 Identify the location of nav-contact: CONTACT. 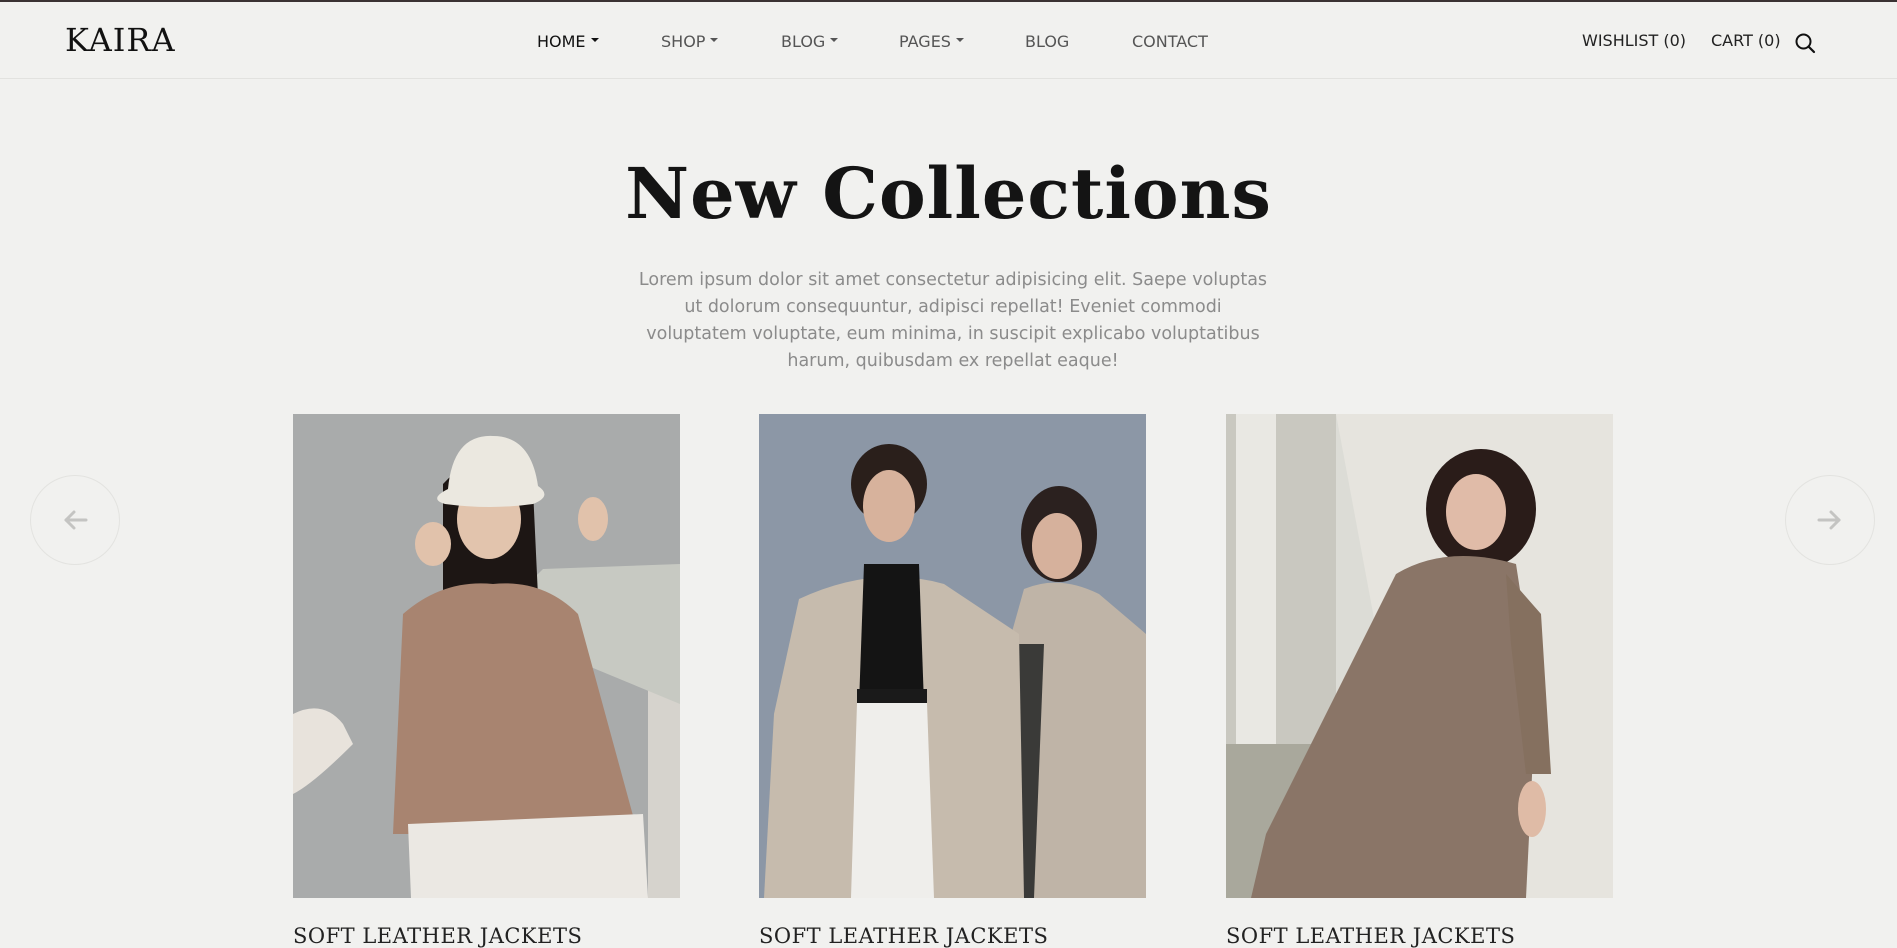
(1170, 41).